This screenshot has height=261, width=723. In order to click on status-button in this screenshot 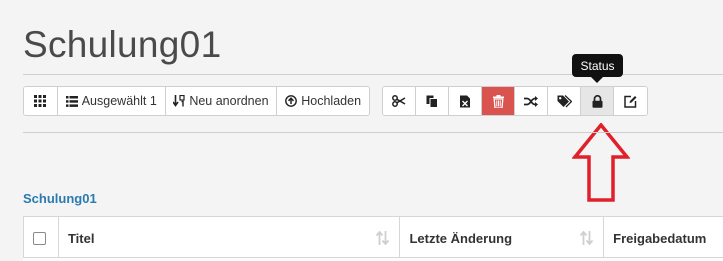, I will do `click(597, 101)`.